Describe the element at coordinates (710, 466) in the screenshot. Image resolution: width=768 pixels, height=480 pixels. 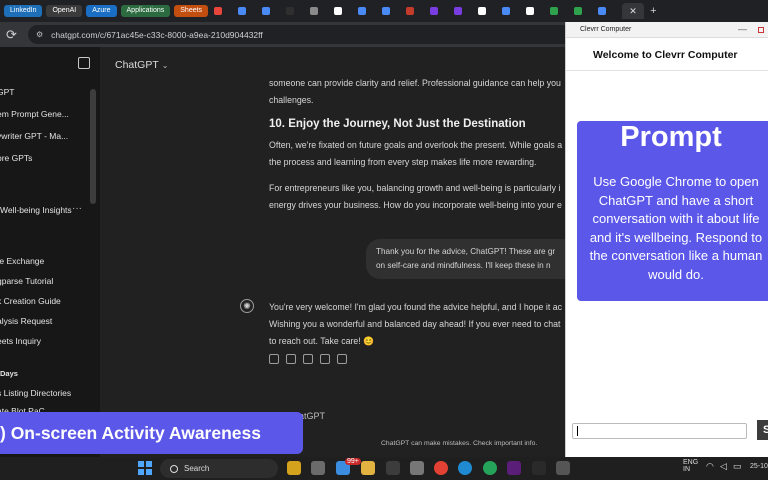
I see `wifi-icon: ◠` at that location.